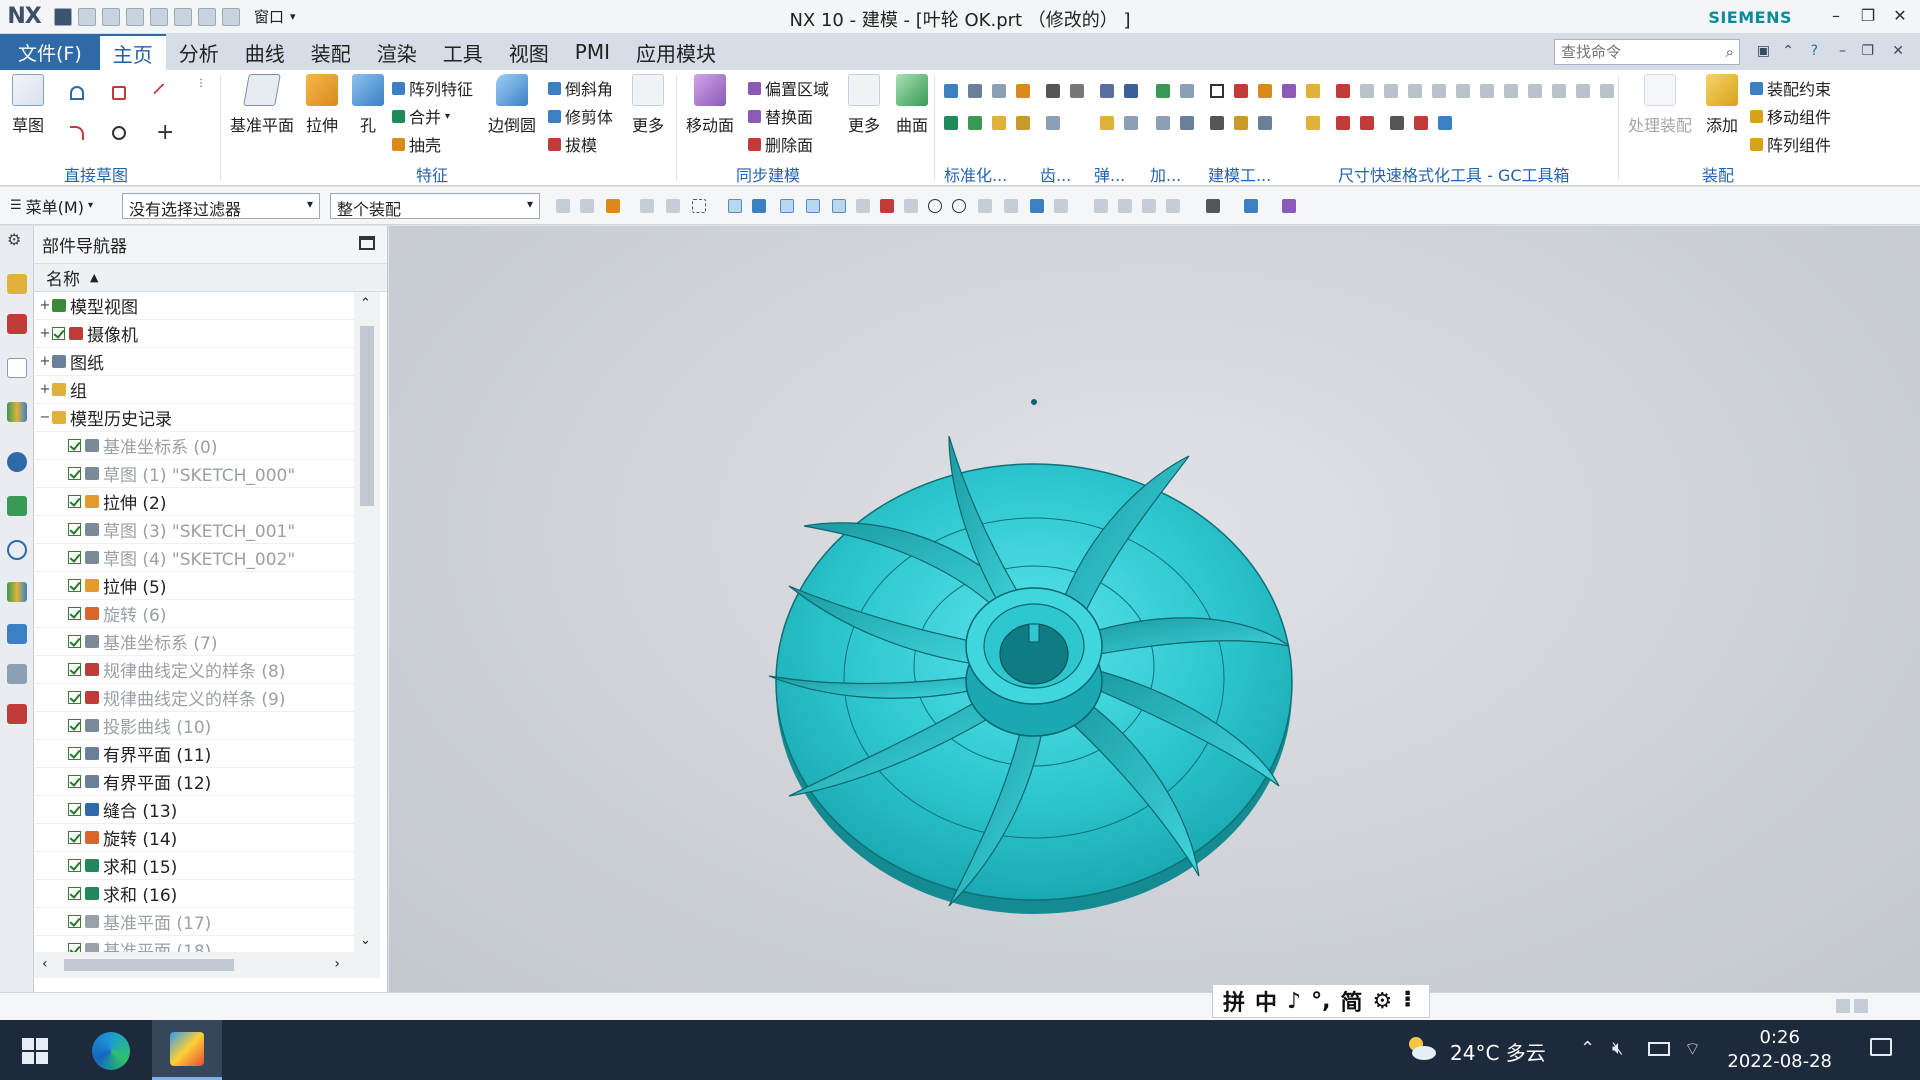  Describe the element at coordinates (262, 105) in the screenshot. I see `datum-plane-button: 基准平面` at that location.